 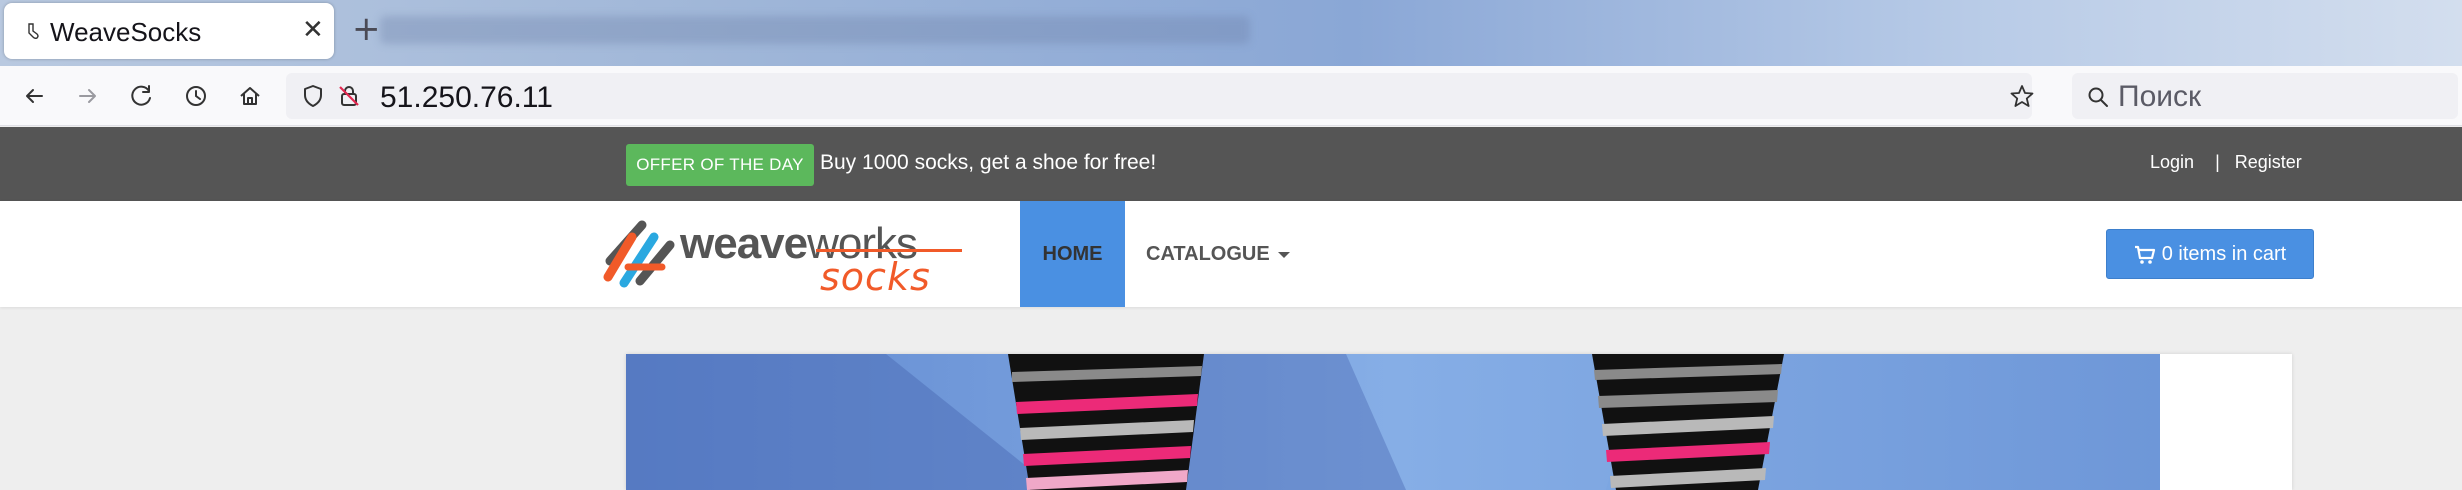 I want to click on offer-text: Buy 1000 socks, get a shoe for free!, so click(x=988, y=162).